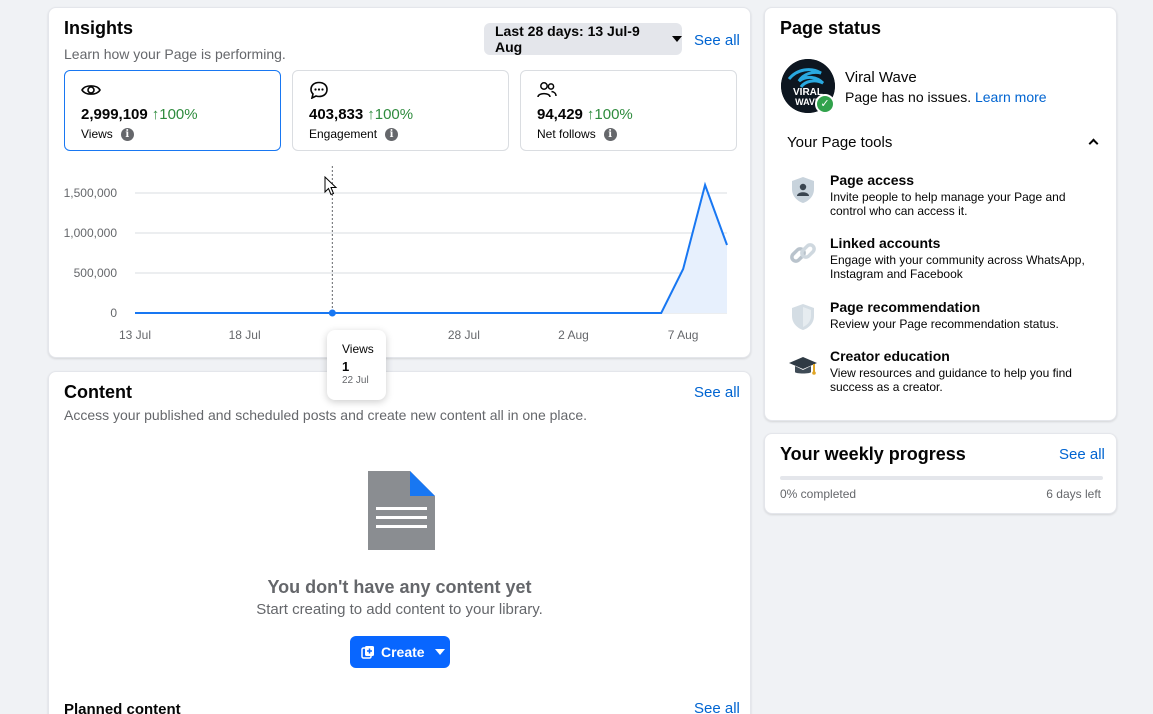  I want to click on date-range-dropdown: Last 28 days: 13 Jul-9 Aug, so click(583, 39).